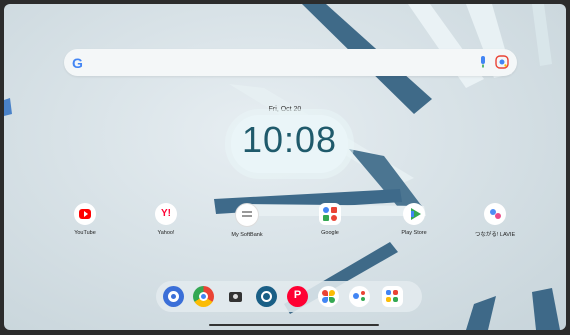  Describe the element at coordinates (77, 63) in the screenshot. I see `google-g-icon: G` at that location.